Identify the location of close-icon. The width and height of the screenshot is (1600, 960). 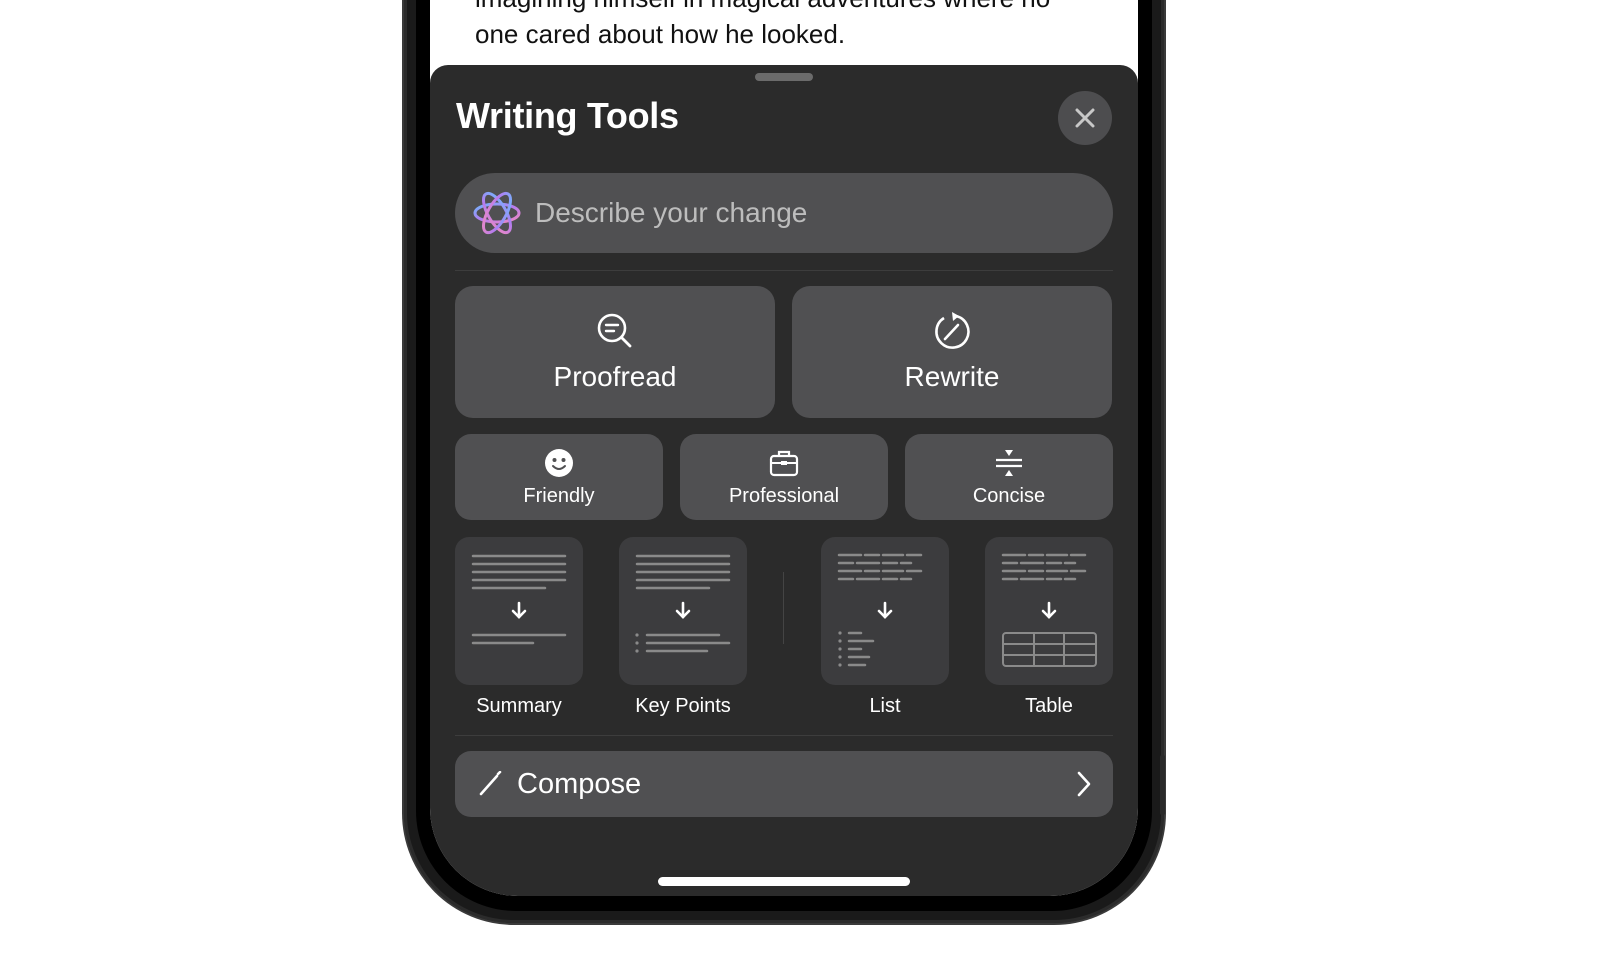
(1085, 118).